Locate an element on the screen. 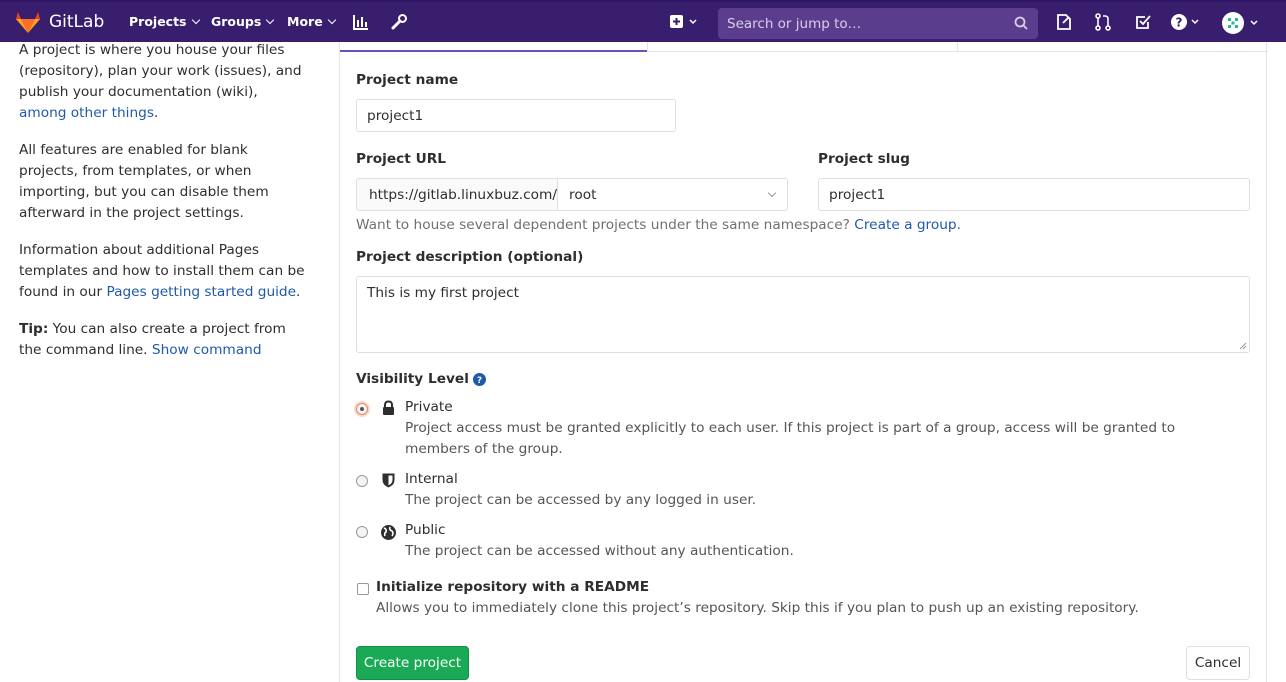 This screenshot has height=682, width=1286. visibility-public-radio is located at coordinates (362, 532).